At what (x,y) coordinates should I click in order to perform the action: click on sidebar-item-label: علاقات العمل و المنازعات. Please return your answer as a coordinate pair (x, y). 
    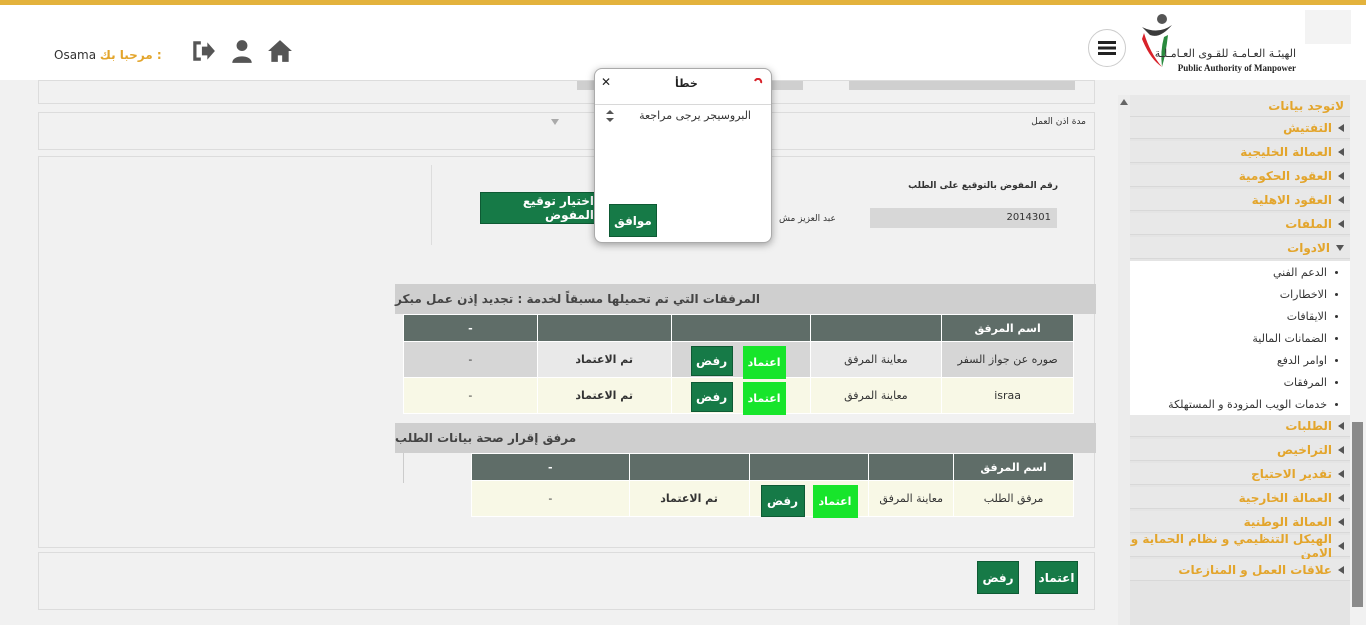
    Looking at the image, I should click on (1255, 569).